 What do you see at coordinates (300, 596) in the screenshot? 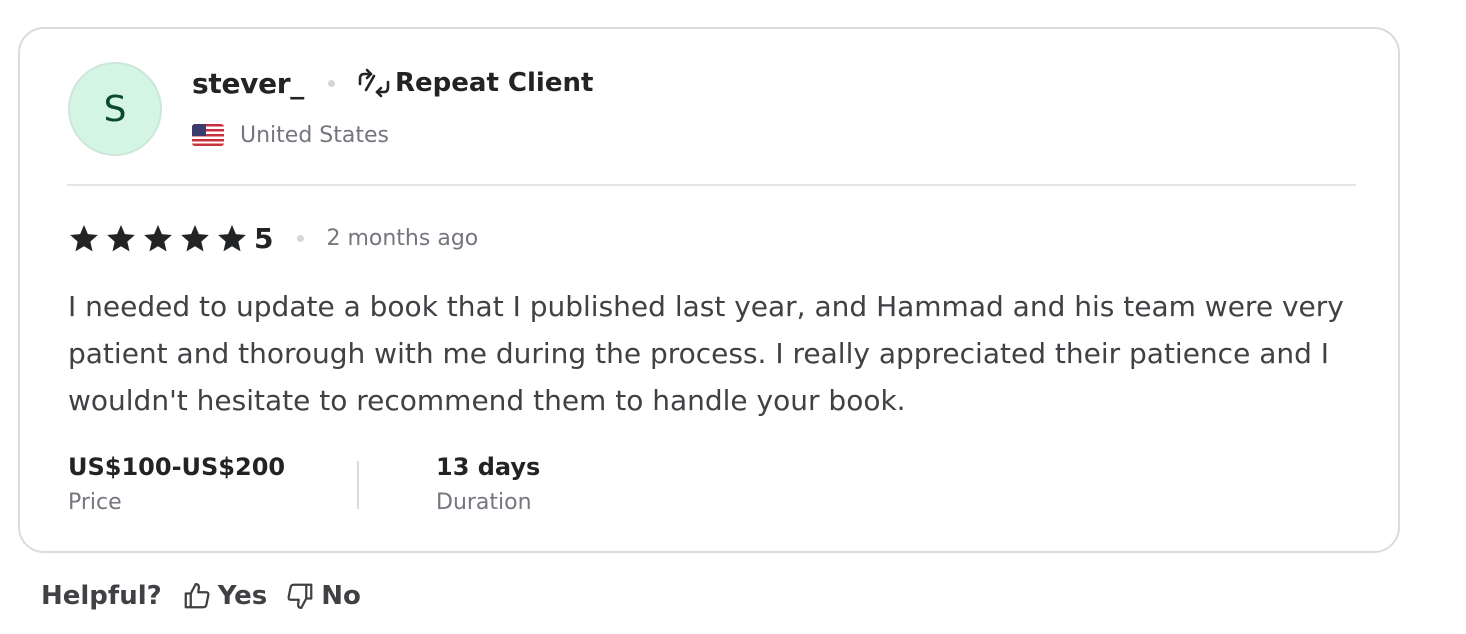
I see `thumbs-down-icon` at bounding box center [300, 596].